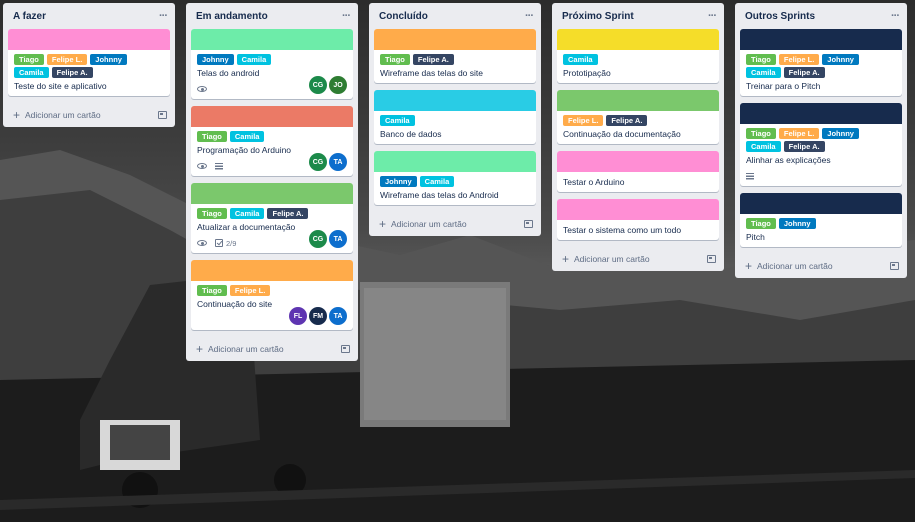 The image size is (915, 522). What do you see at coordinates (272, 295) in the screenshot?
I see `card: Tiago Felipe L. Continuação do site FL FM TA` at bounding box center [272, 295].